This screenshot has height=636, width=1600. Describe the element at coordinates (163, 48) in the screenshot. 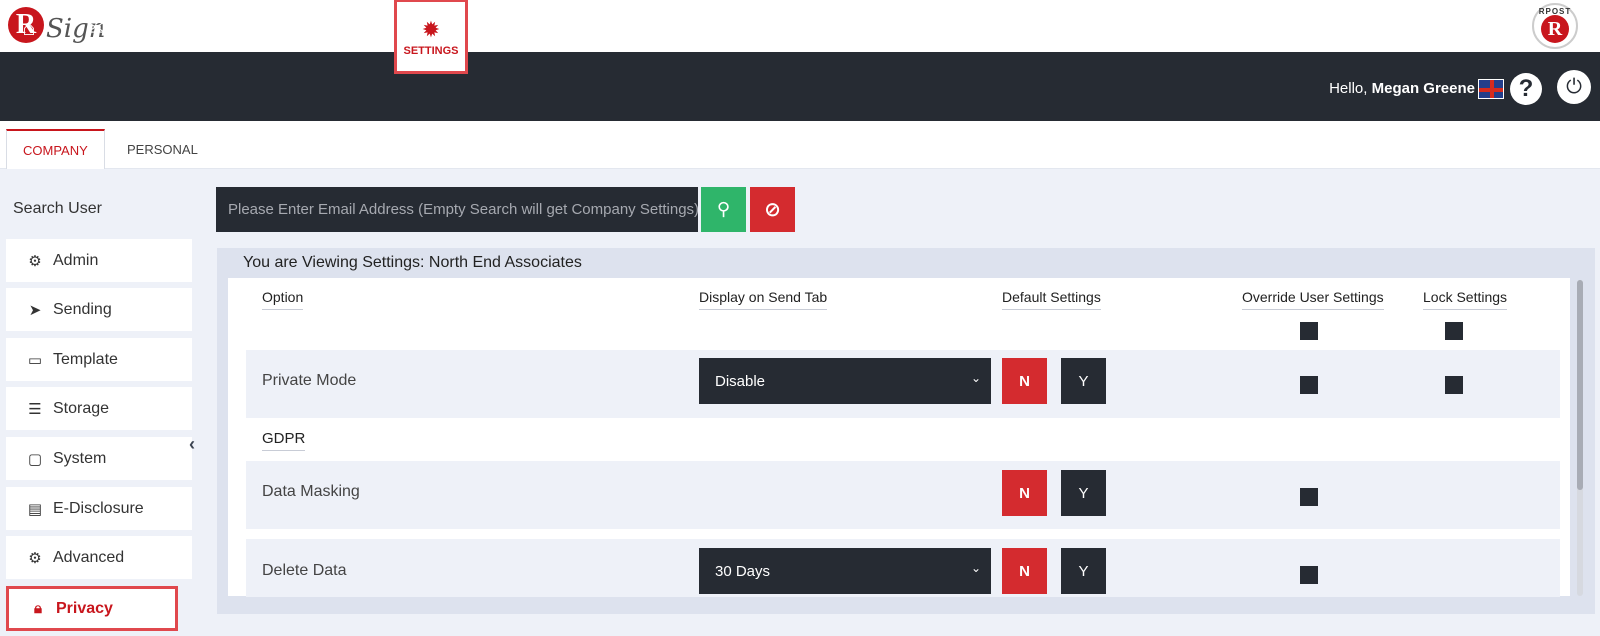

I see `nav-envelopes-label: ENVELOPES` at that location.